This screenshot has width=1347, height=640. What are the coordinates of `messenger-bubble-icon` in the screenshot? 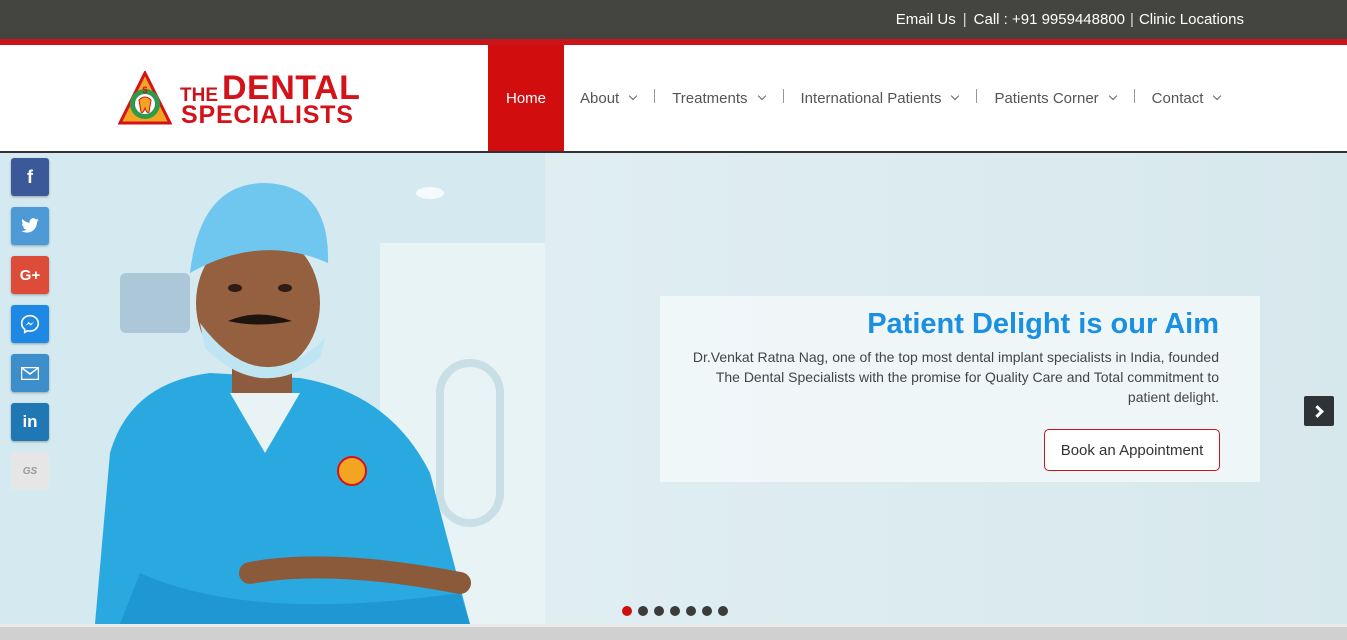 It's located at (30, 324).